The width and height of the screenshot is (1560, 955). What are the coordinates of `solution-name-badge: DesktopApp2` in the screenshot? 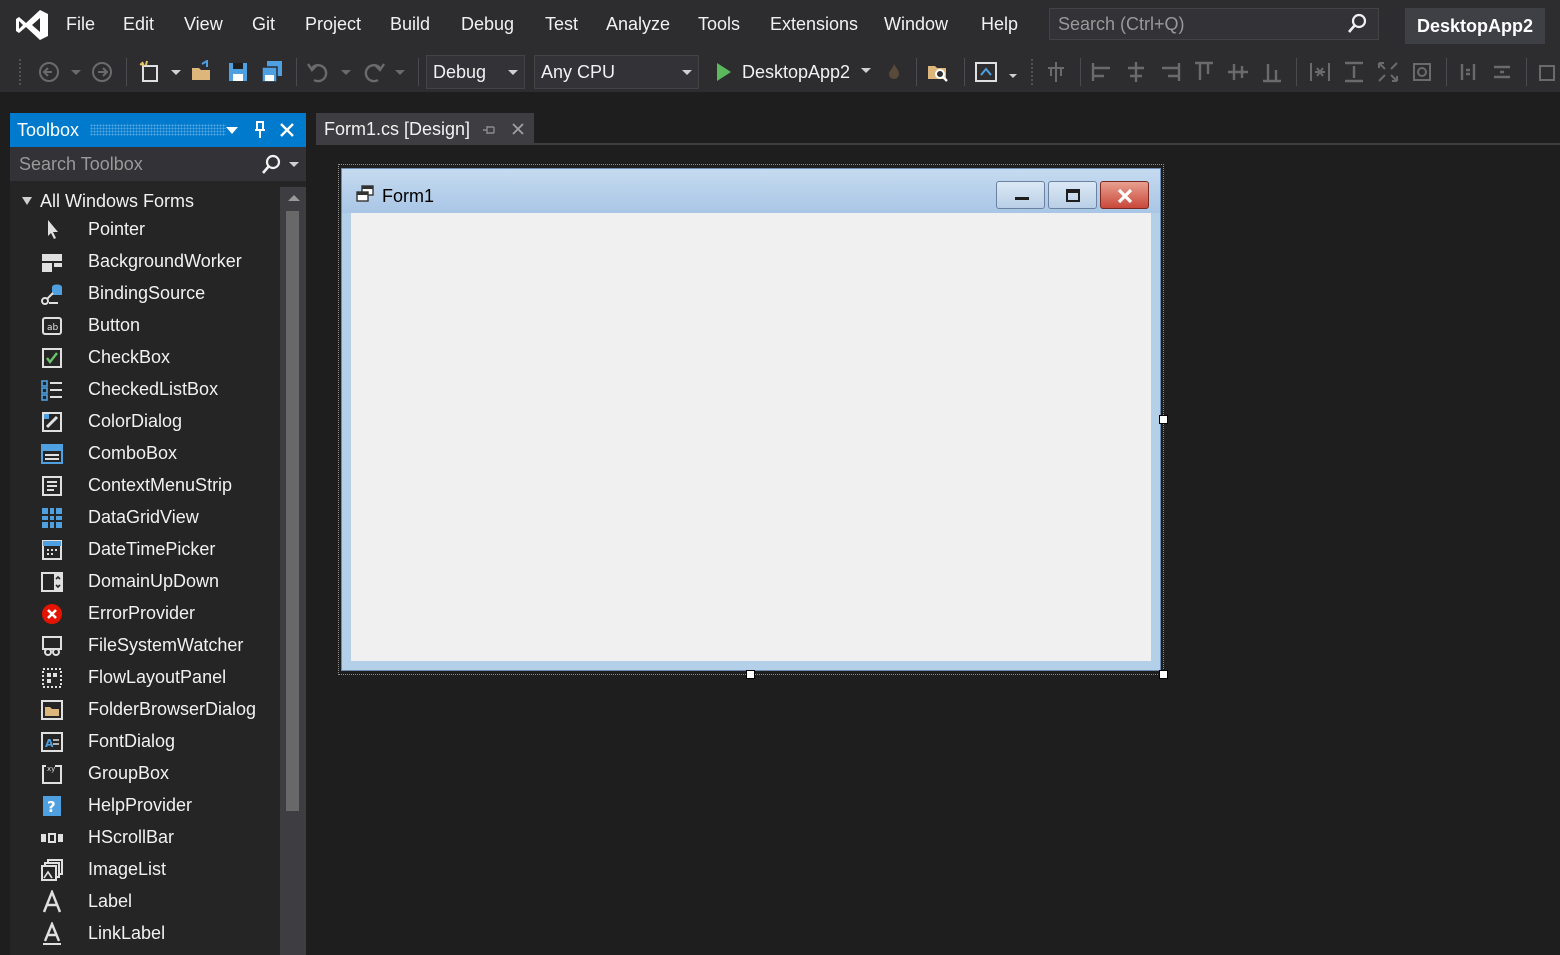 It's located at (1475, 26).